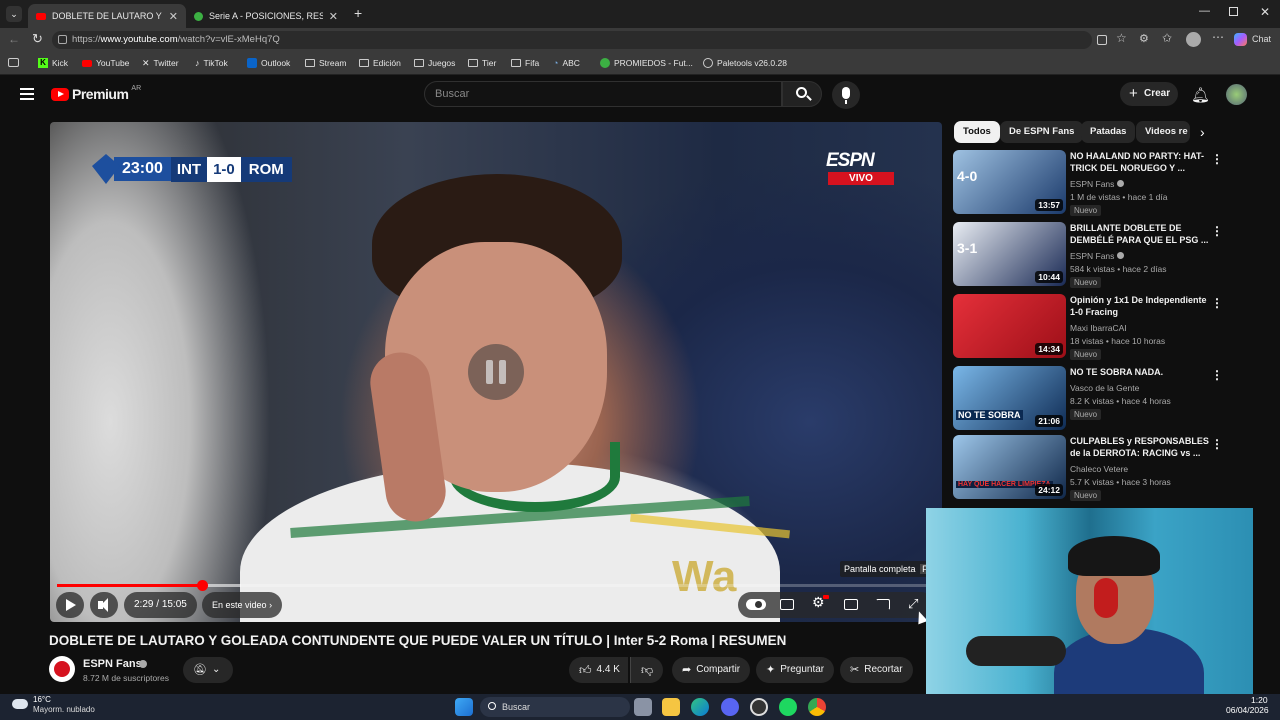 The height and width of the screenshot is (720, 1280). Describe the element at coordinates (211, 63) in the screenshot. I see `bookmark-tiktok: ♪ TikTok` at that location.